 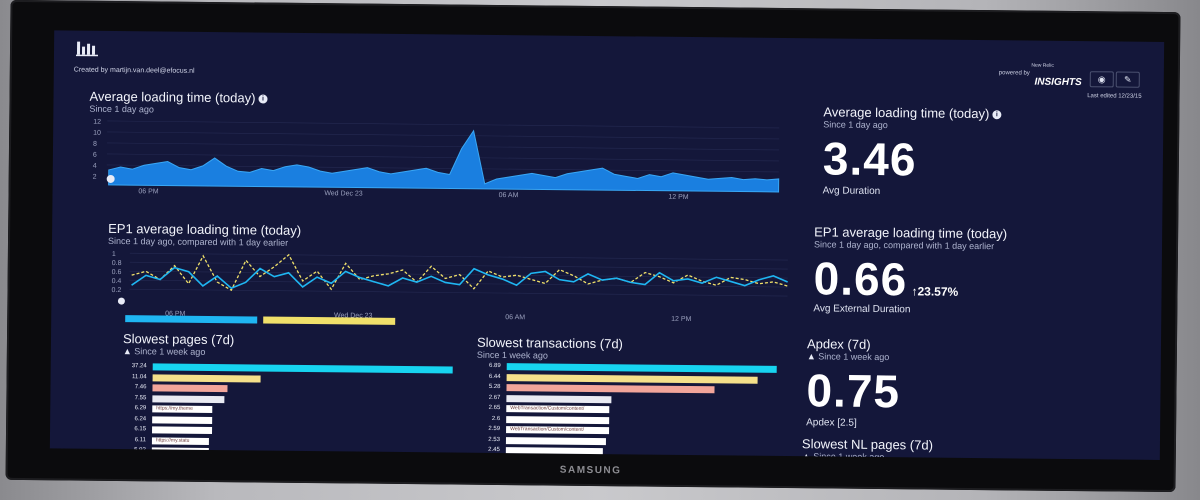 What do you see at coordinates (494, 397) in the screenshot?
I see `bar-value: 2.67` at bounding box center [494, 397].